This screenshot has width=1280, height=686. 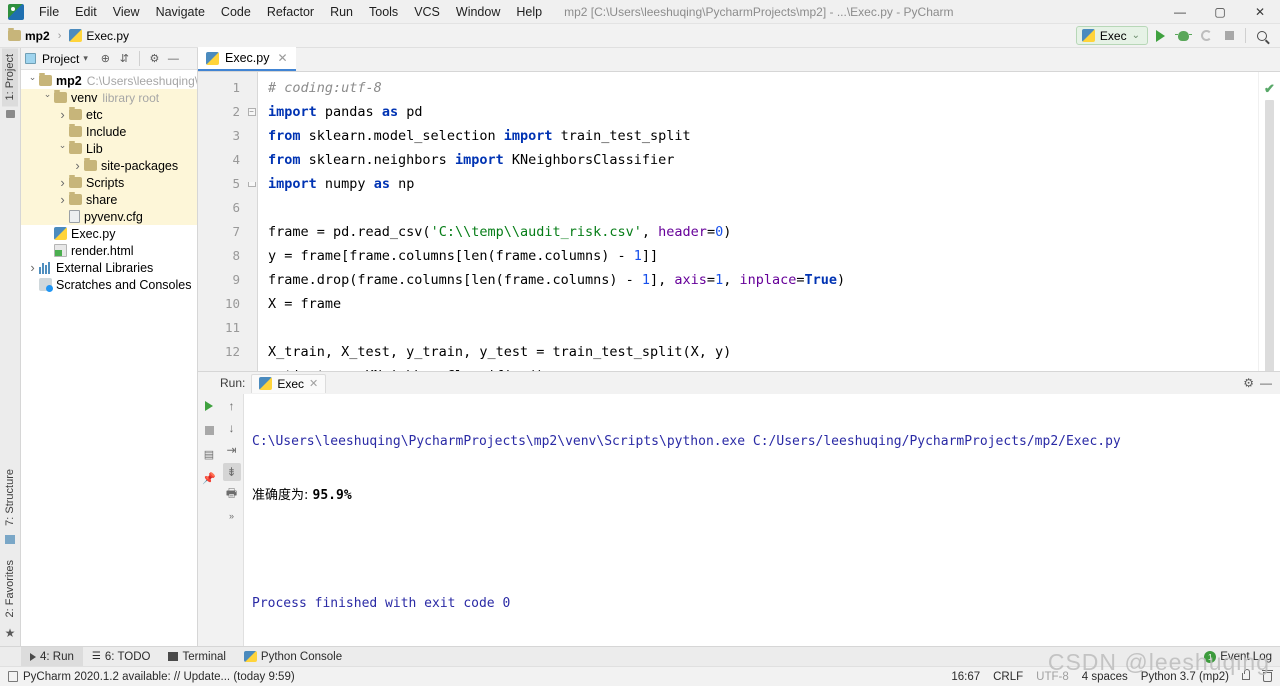 What do you see at coordinates (289, 383) in the screenshot?
I see `run-tab-exec: Exec ✕` at bounding box center [289, 383].